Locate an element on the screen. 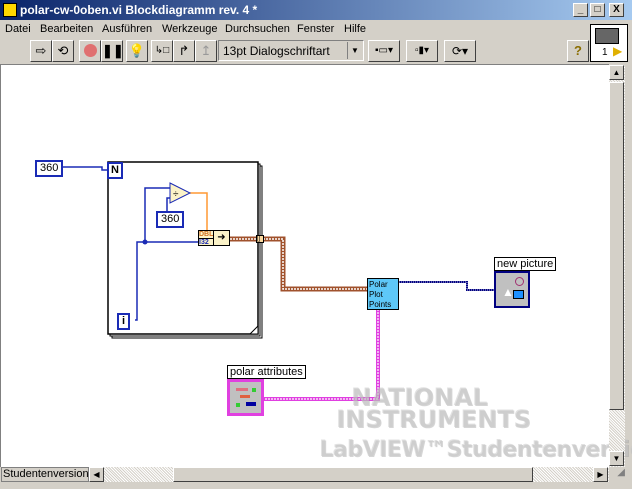 The image size is (632, 489). font-dropdown: 13pt Dialogschriftart ▼ is located at coordinates (291, 50).